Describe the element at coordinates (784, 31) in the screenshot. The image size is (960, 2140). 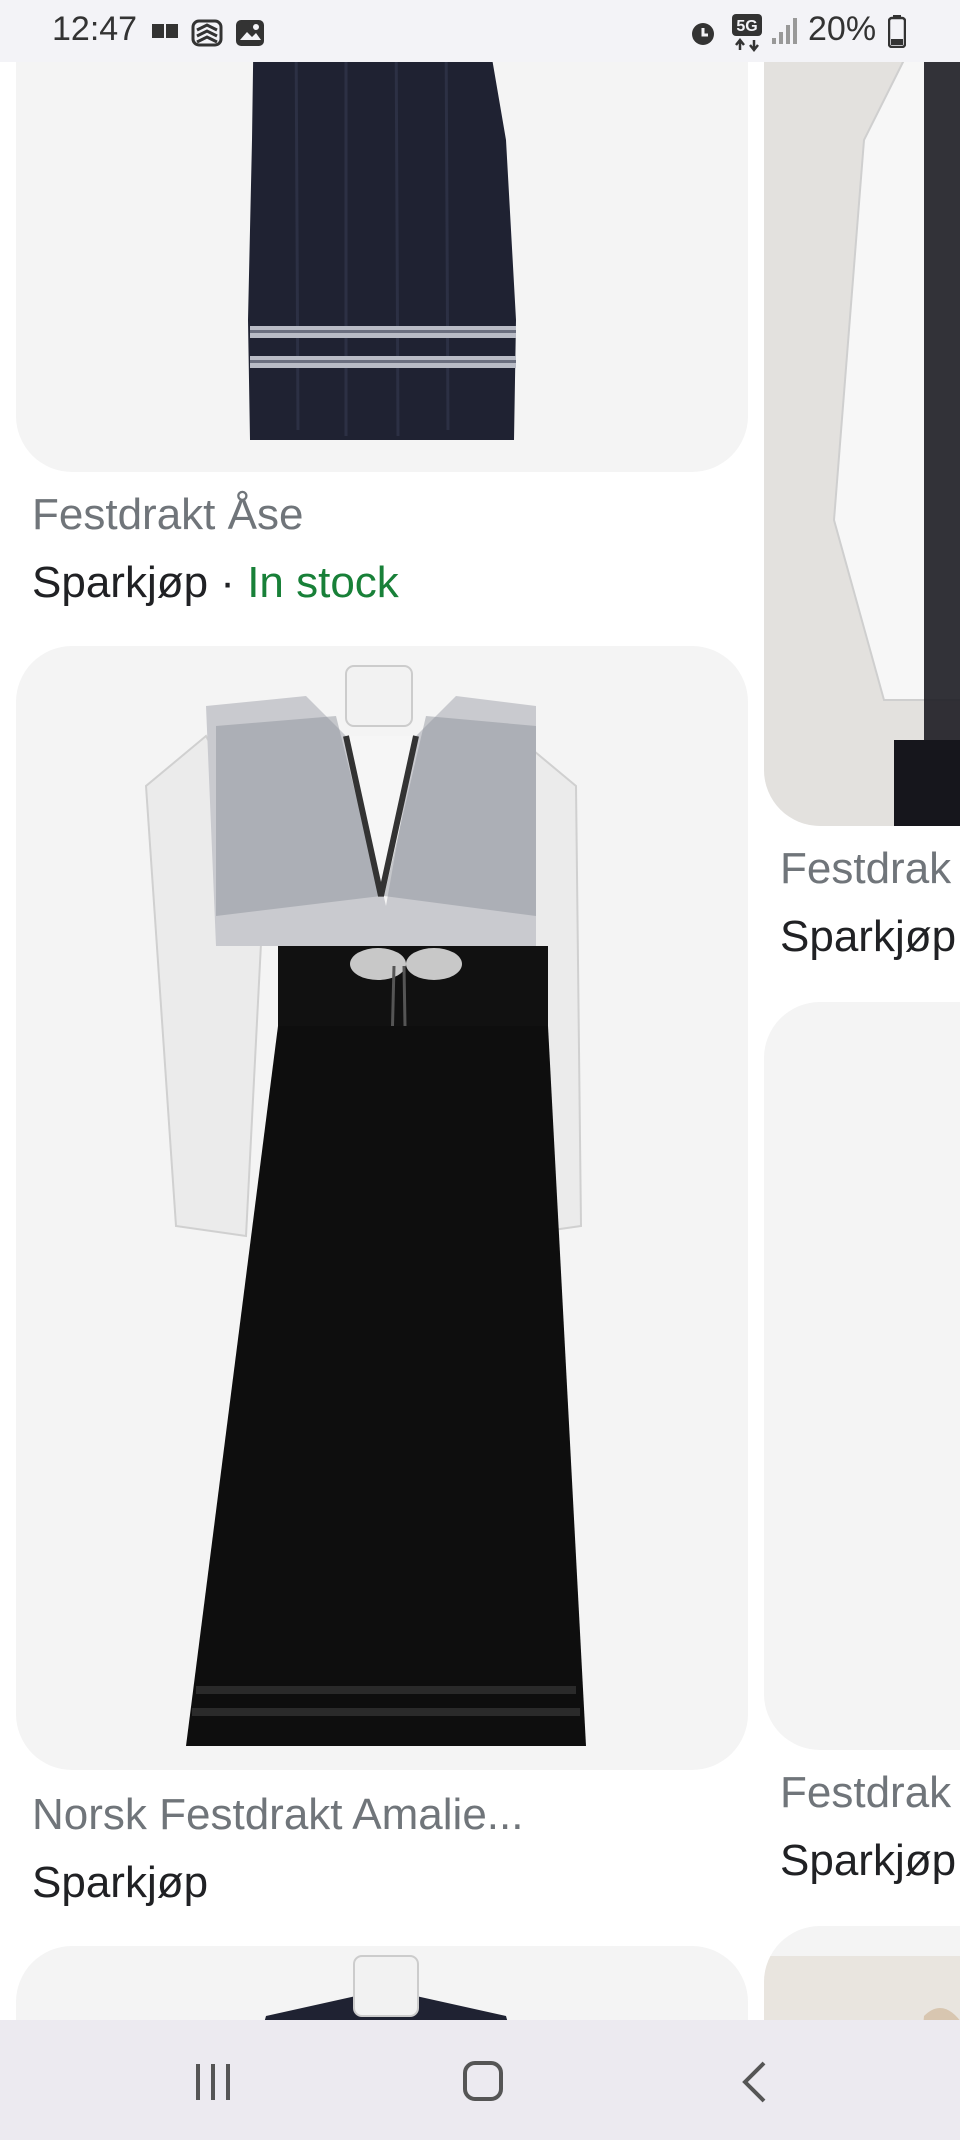
I see `signal-icon` at that location.